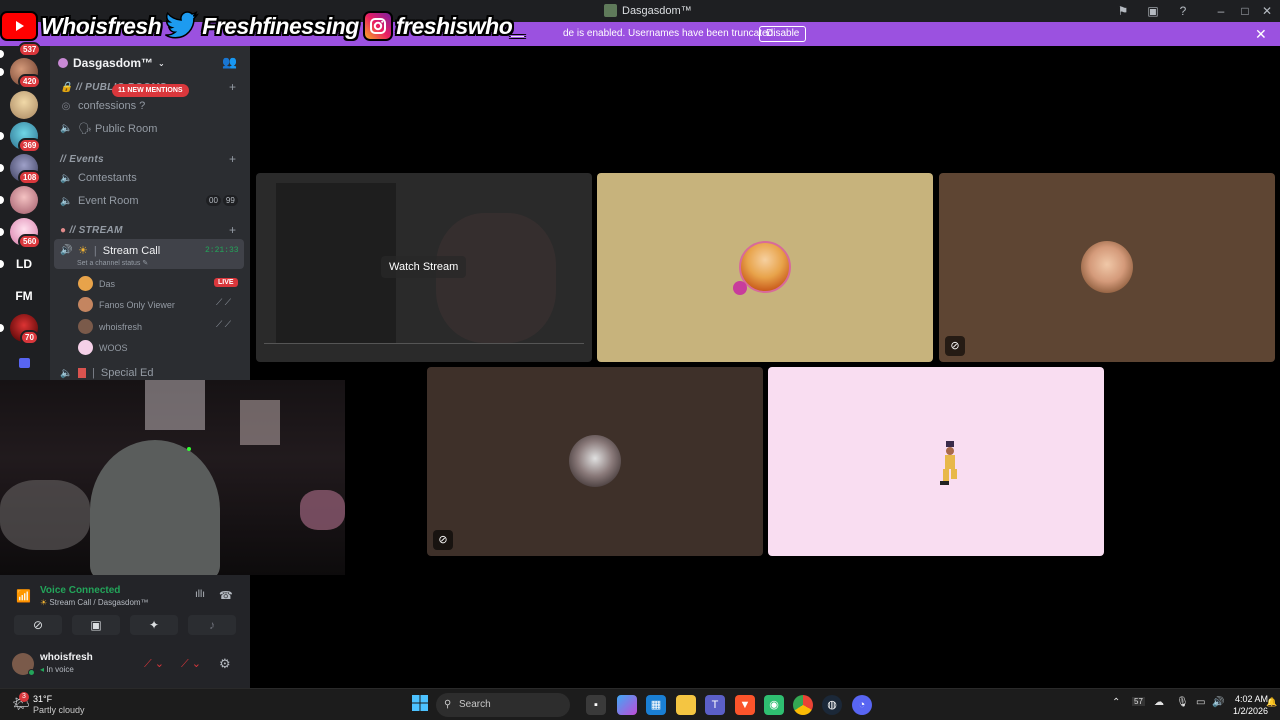 The image size is (1280, 720). I want to click on add-member-icon: 👥, so click(229, 62).